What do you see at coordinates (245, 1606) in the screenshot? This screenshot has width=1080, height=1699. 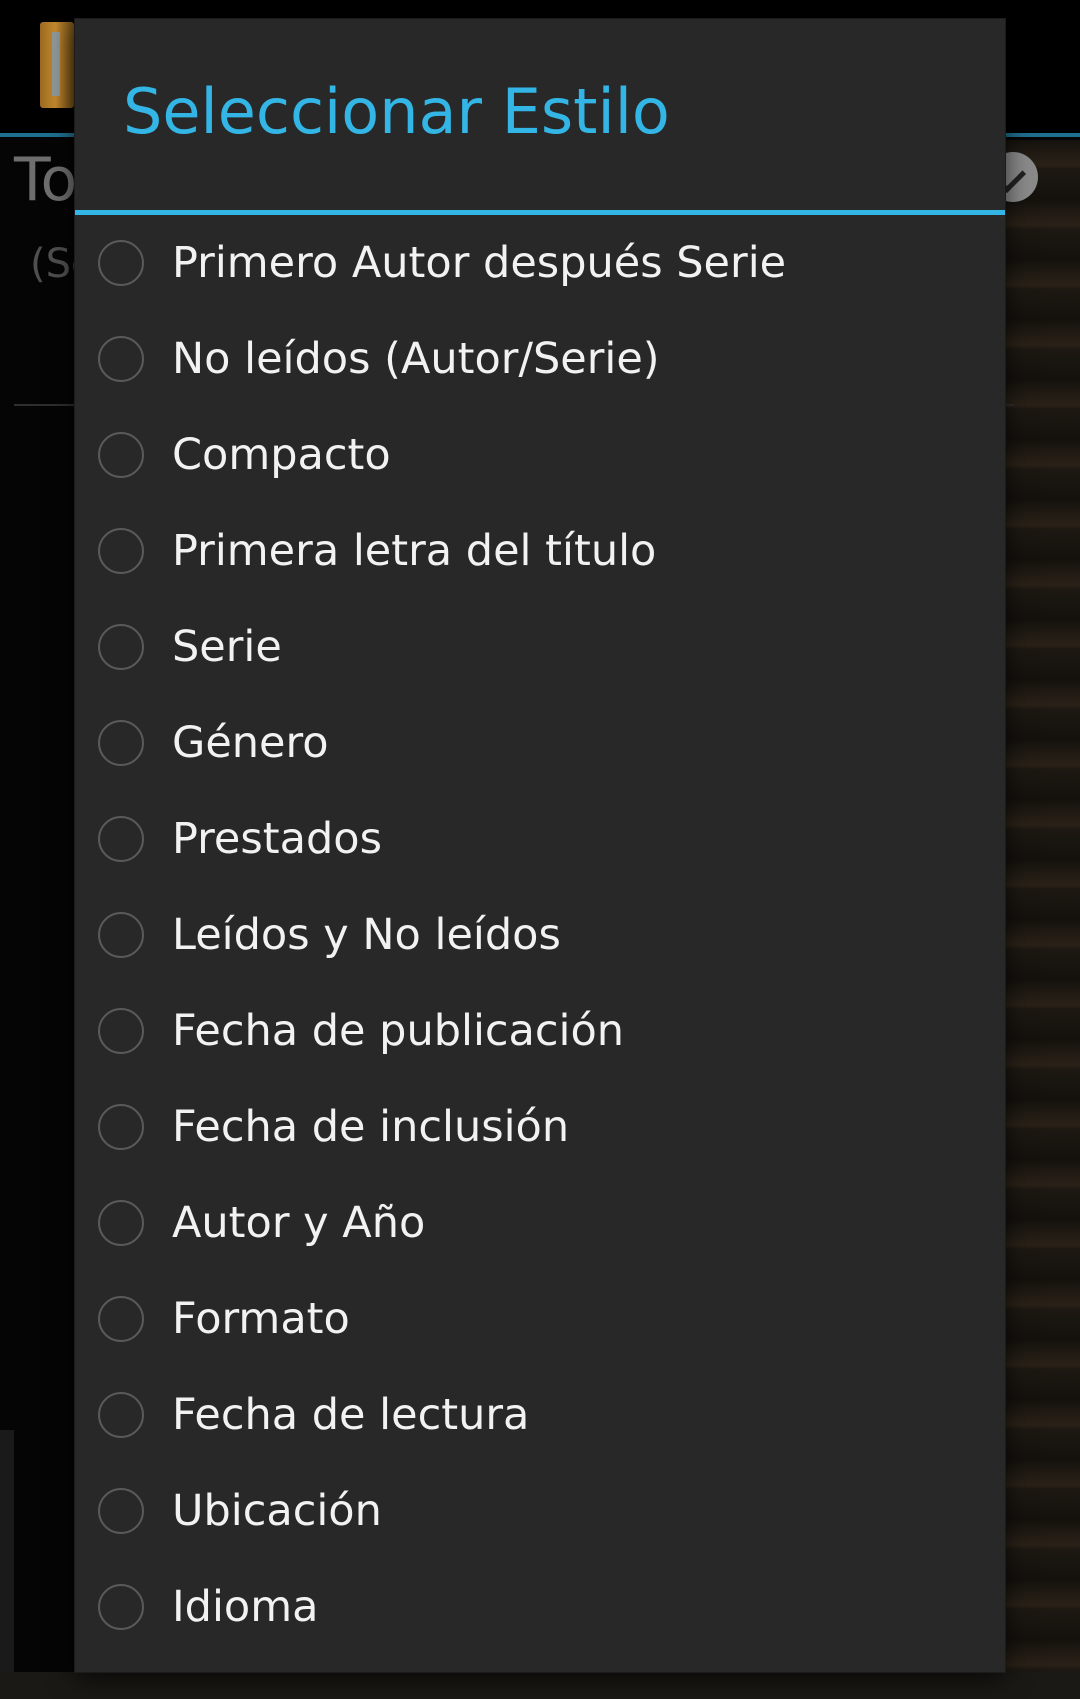 I see `style-option-label: Idioma` at bounding box center [245, 1606].